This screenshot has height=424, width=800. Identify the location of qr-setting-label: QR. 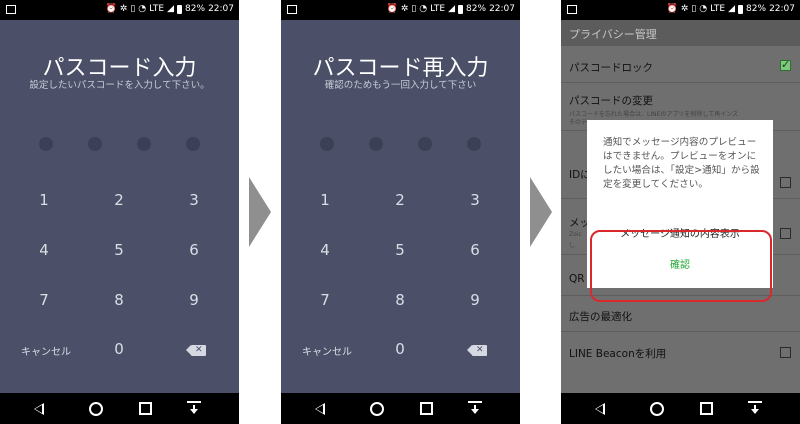
(577, 279).